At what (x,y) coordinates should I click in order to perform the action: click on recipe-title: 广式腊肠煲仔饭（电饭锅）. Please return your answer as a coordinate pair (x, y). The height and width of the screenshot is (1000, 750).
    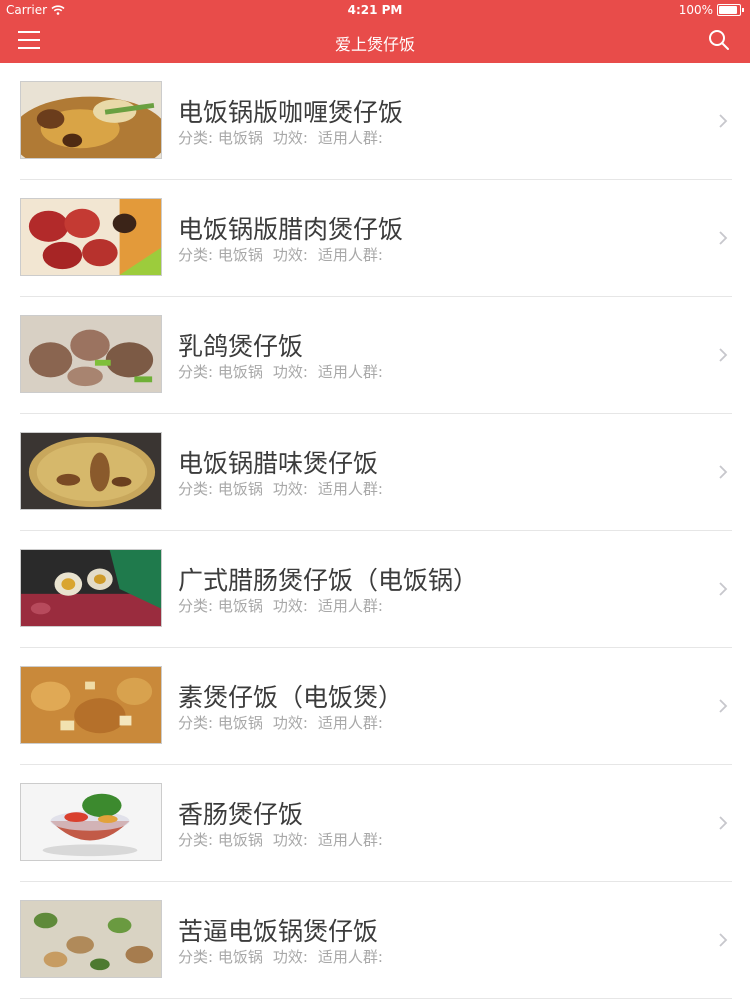
    Looking at the image, I should click on (328, 580).